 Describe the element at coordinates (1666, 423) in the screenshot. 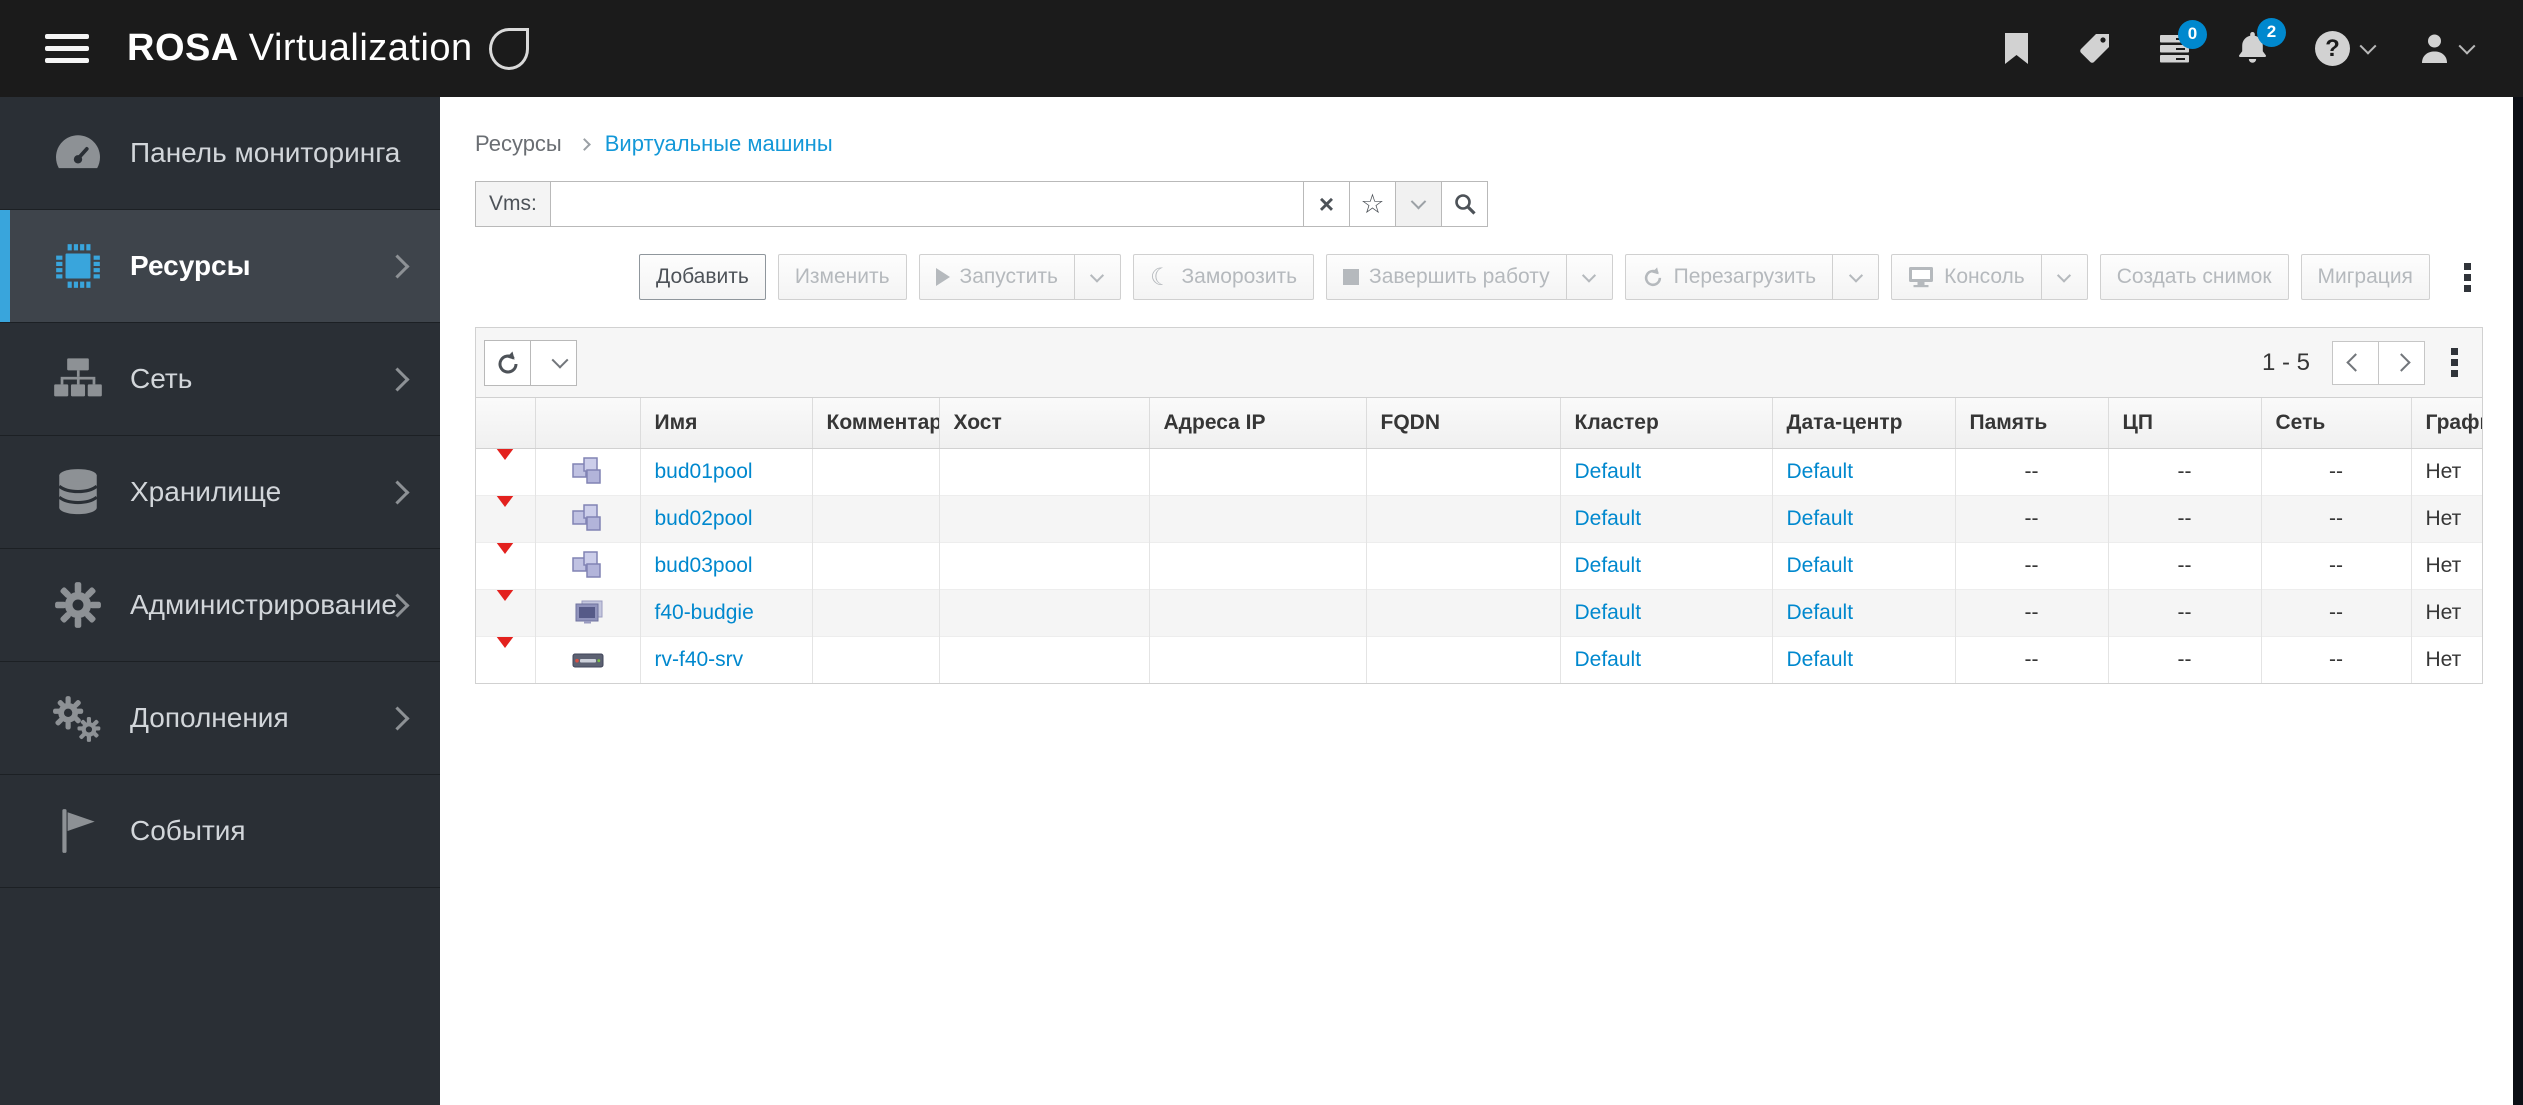

I see `column-header-cluster: Кластер` at that location.